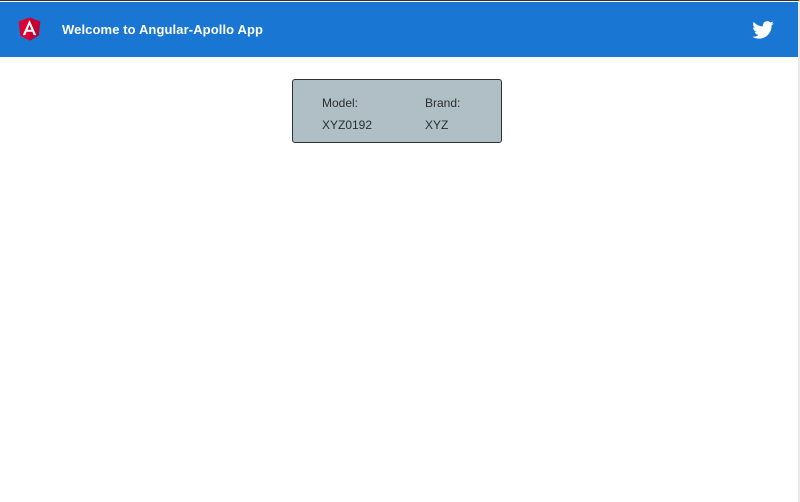 Image resolution: width=800 pixels, height=502 pixels. Describe the element at coordinates (442, 114) in the screenshot. I see `brand-field: Brand: XYZ` at that location.